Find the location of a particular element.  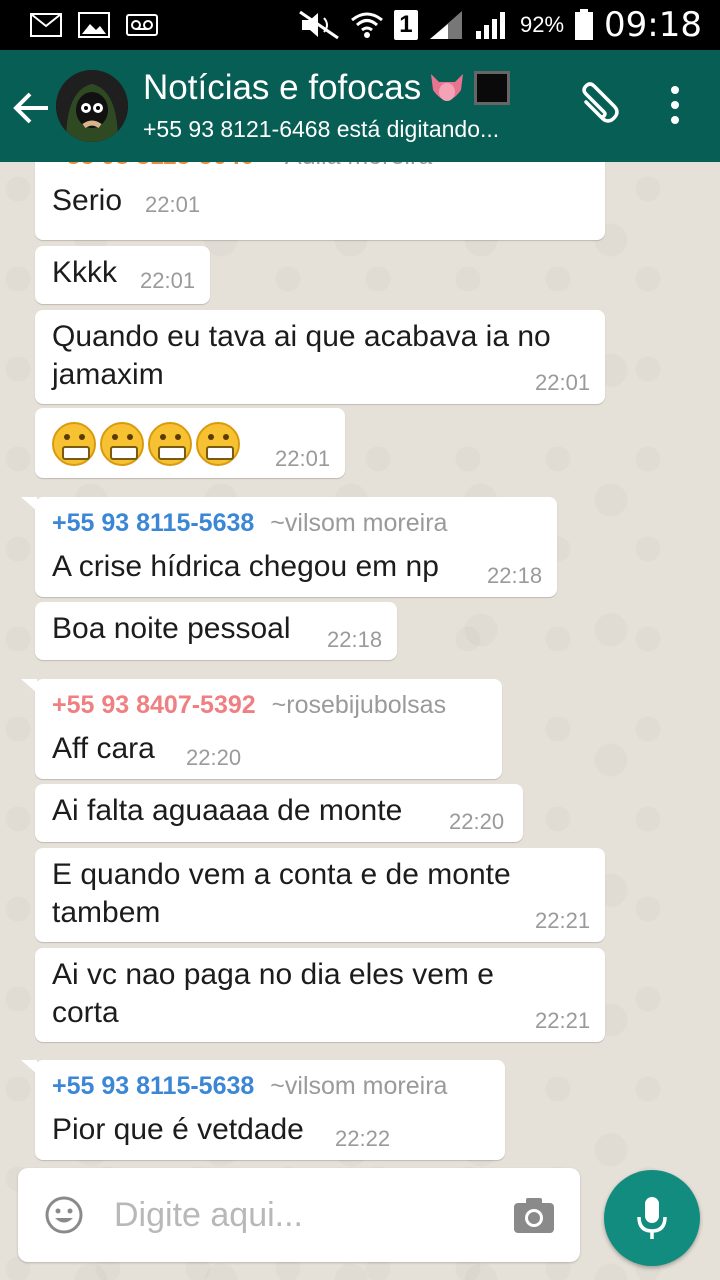

camera-icon is located at coordinates (534, 1215).